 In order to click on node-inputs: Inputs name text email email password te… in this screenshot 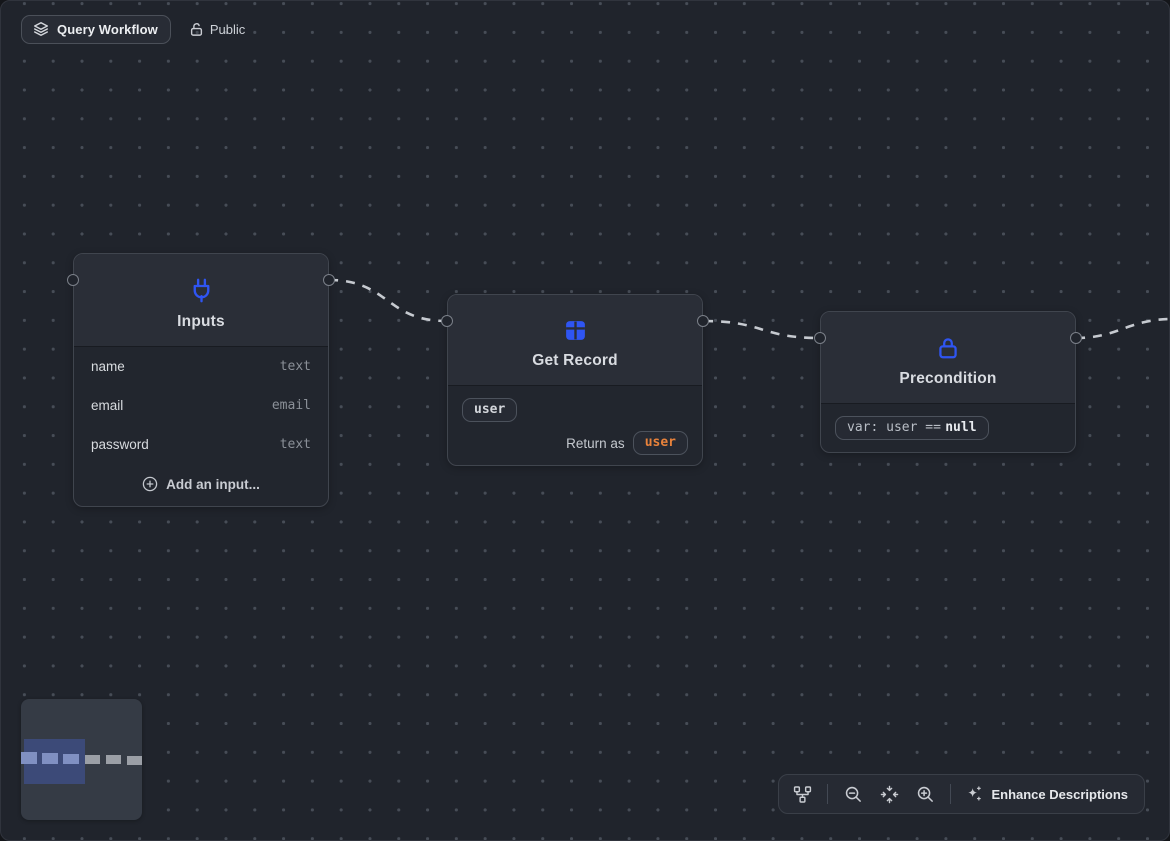, I will do `click(201, 380)`.